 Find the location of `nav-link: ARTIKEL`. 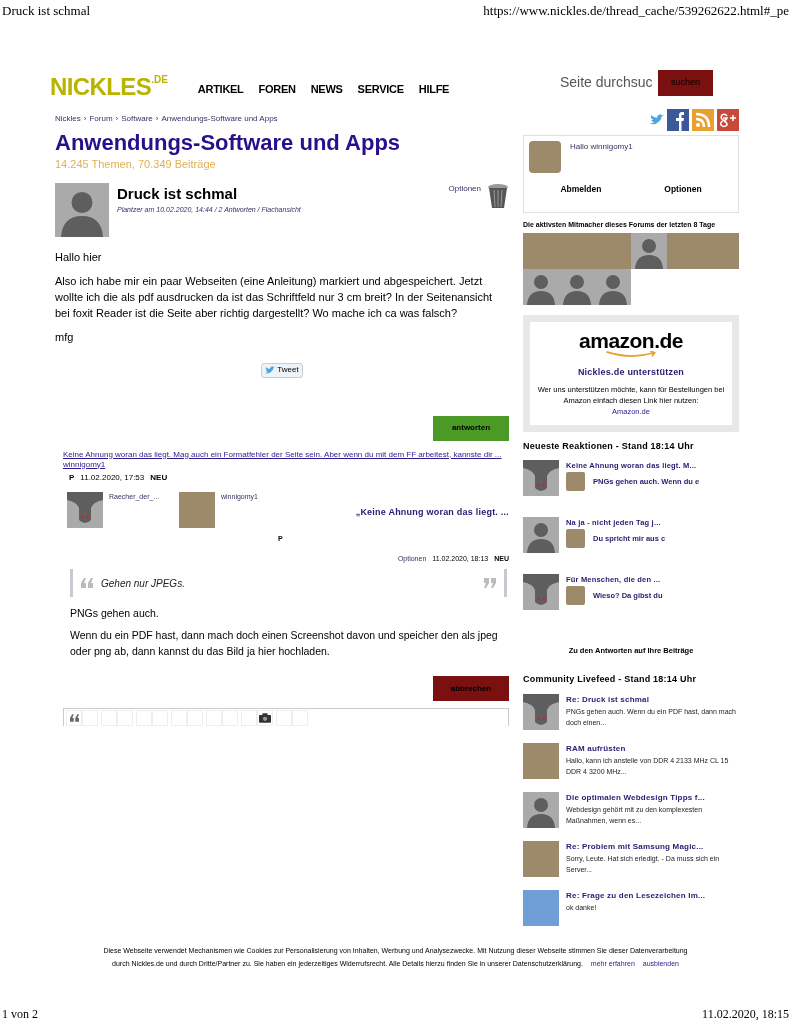

nav-link: ARTIKEL is located at coordinates (220, 89).